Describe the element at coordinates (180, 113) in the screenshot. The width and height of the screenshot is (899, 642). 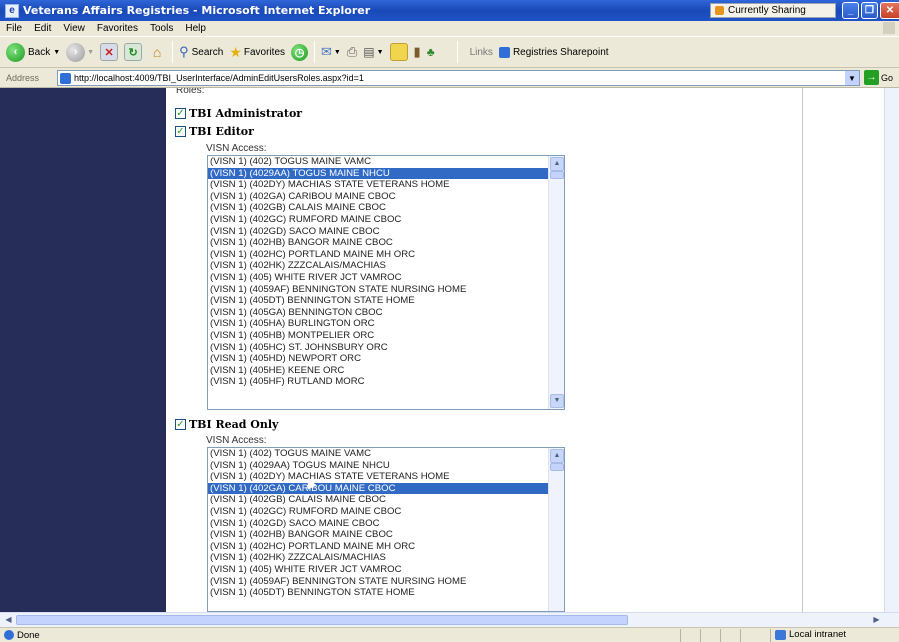
I see `administrator-checkbox: ✓` at that location.